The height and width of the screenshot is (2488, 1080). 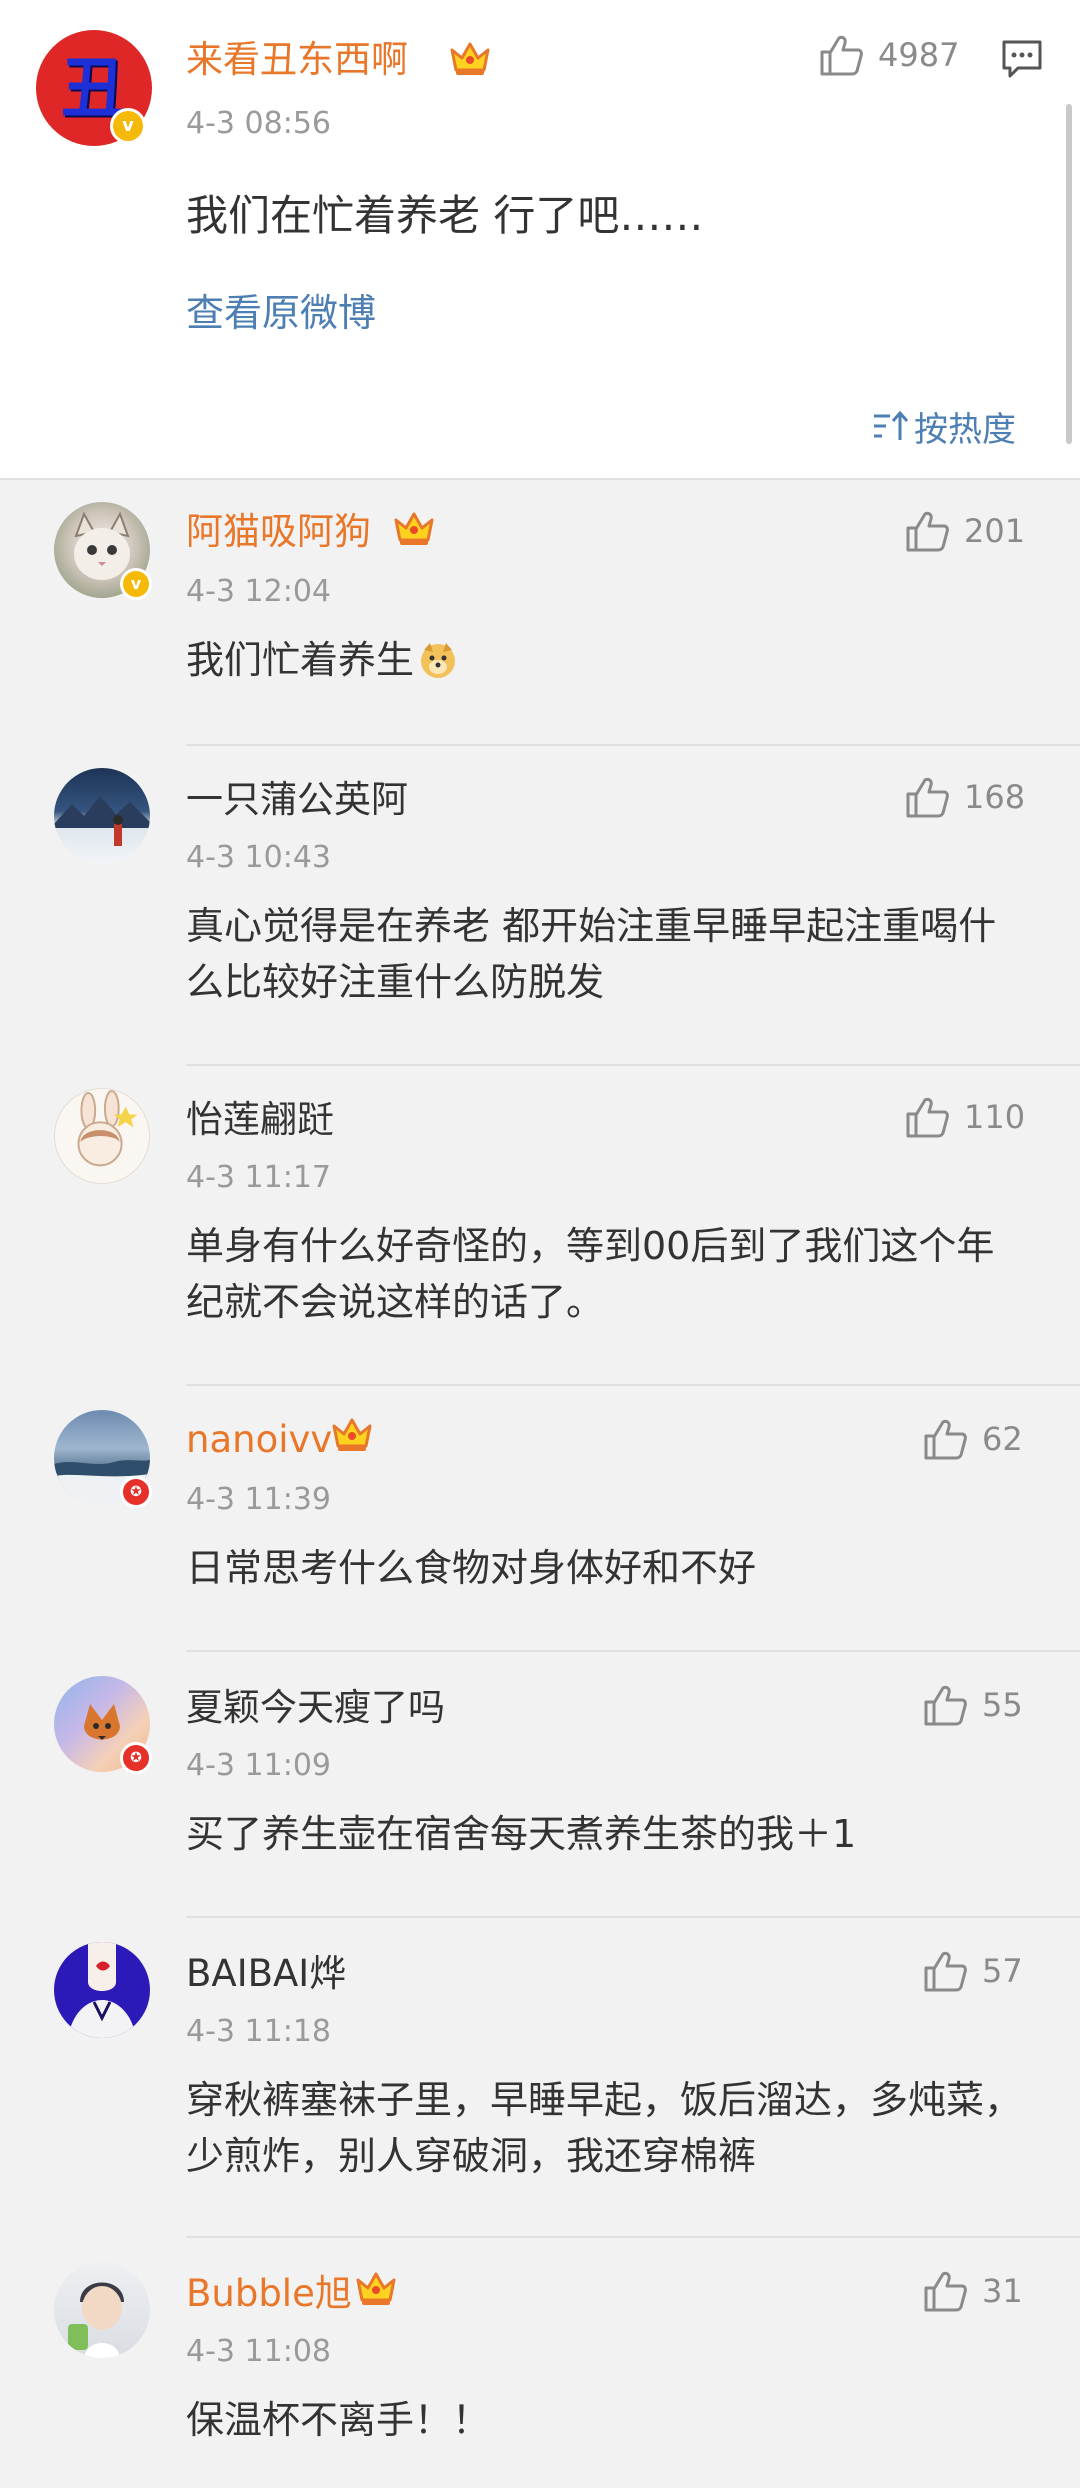 I want to click on comment-like-button: 55, so click(x=972, y=1705).